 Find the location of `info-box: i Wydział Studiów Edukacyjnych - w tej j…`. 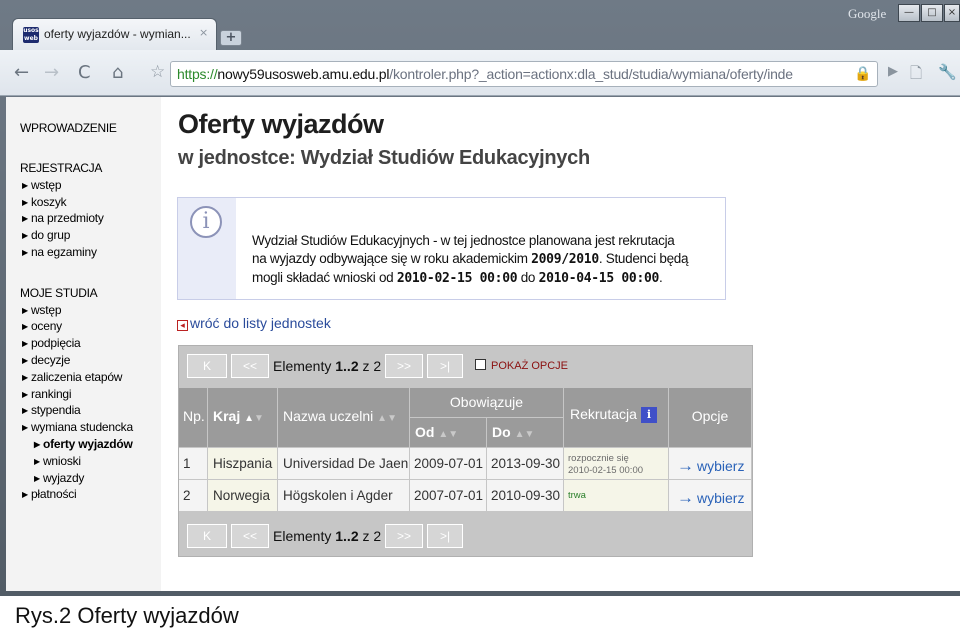

info-box: i Wydział Studiów Edukacyjnych - w tej j… is located at coordinates (451, 248).